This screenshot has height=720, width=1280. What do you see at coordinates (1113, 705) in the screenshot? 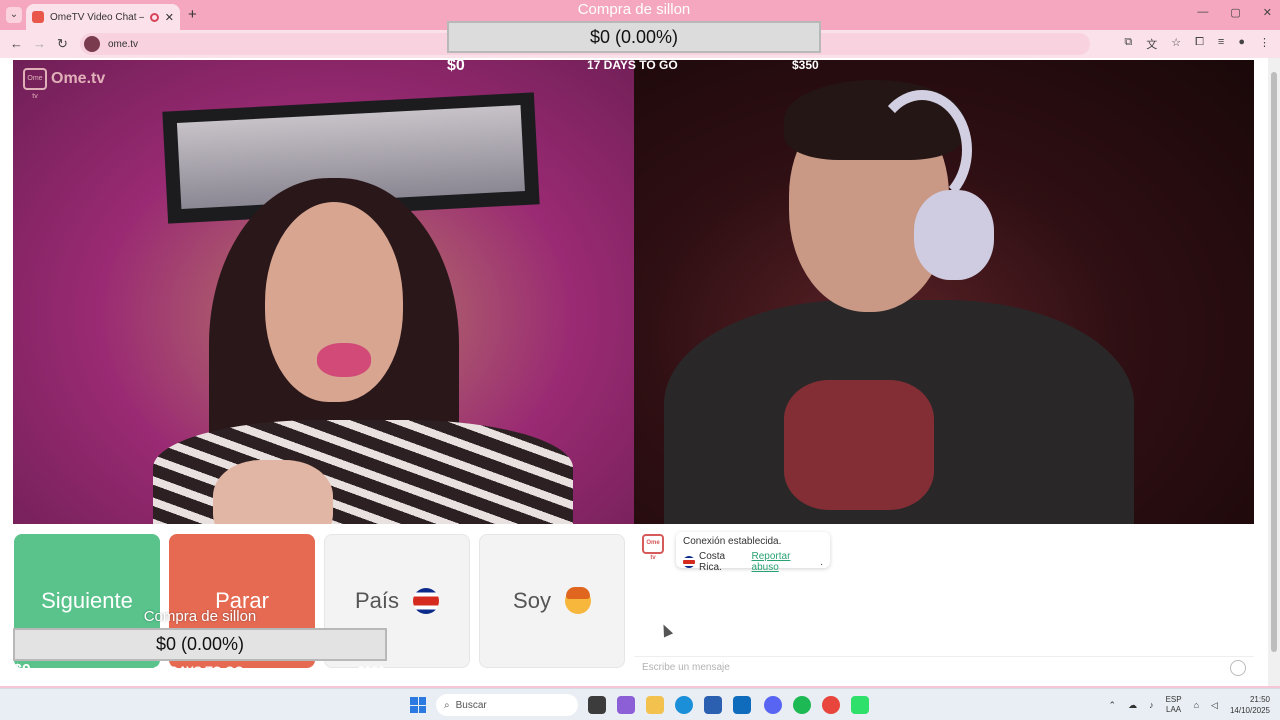
I see `tray-overflow-icon: ⌃` at bounding box center [1113, 705].